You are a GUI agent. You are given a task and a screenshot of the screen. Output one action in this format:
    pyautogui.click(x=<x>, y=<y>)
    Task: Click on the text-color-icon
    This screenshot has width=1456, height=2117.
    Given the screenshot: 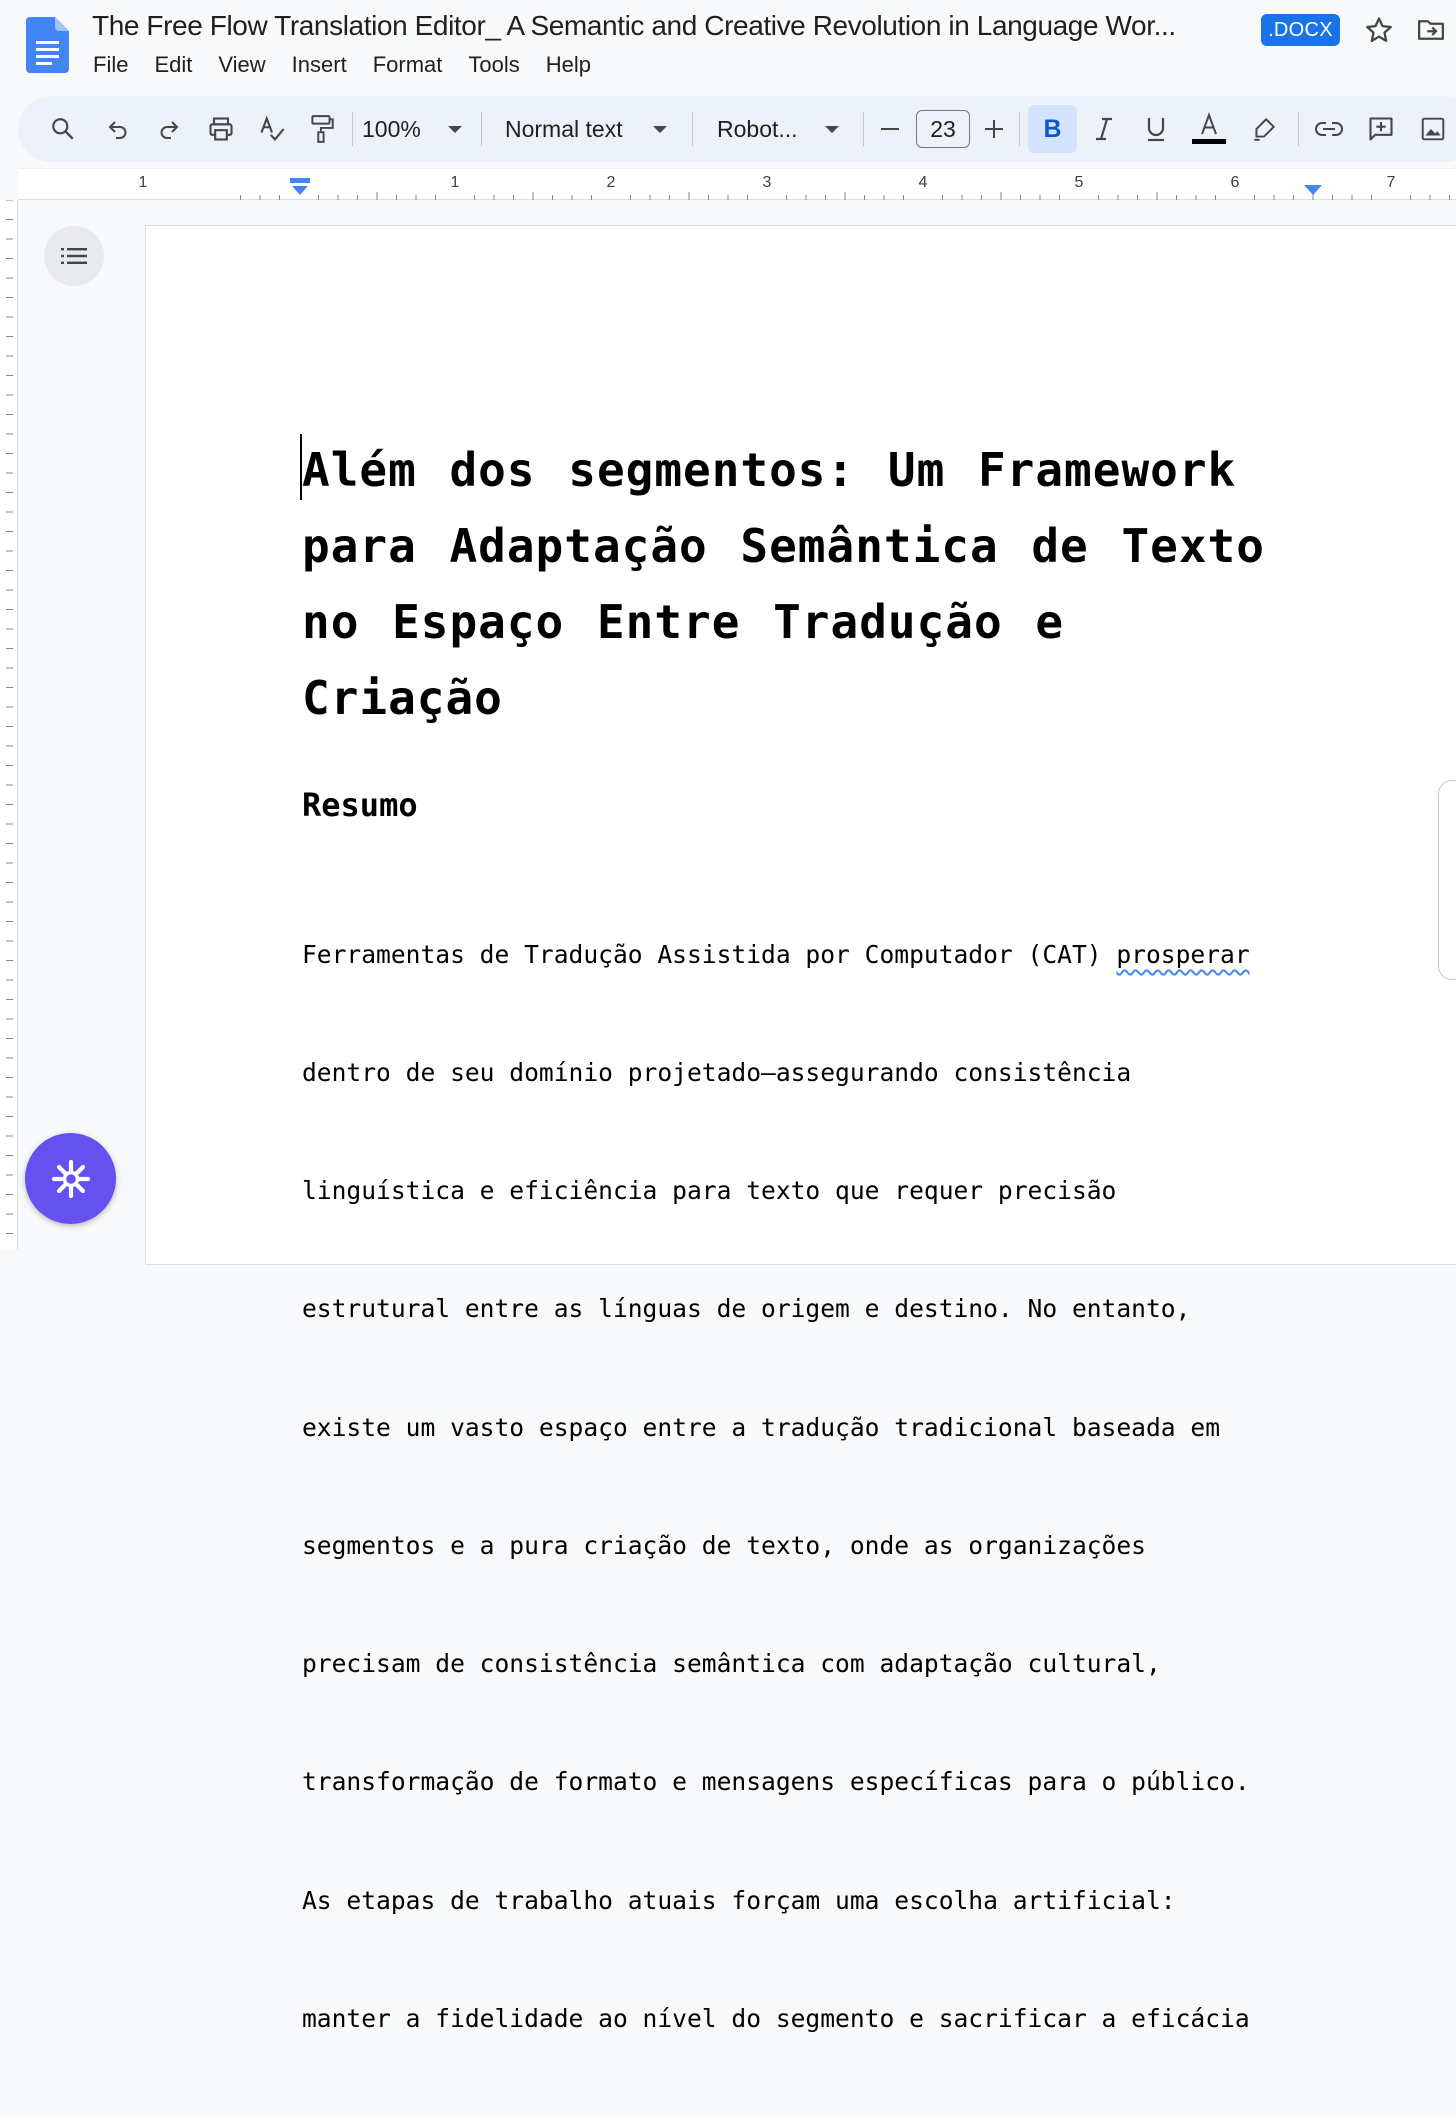 What is the action you would take?
    pyautogui.click(x=1209, y=128)
    